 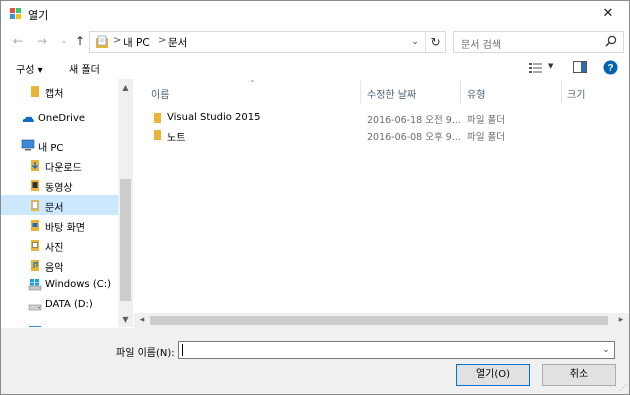 I want to click on close-icon: ✕, so click(x=608, y=13).